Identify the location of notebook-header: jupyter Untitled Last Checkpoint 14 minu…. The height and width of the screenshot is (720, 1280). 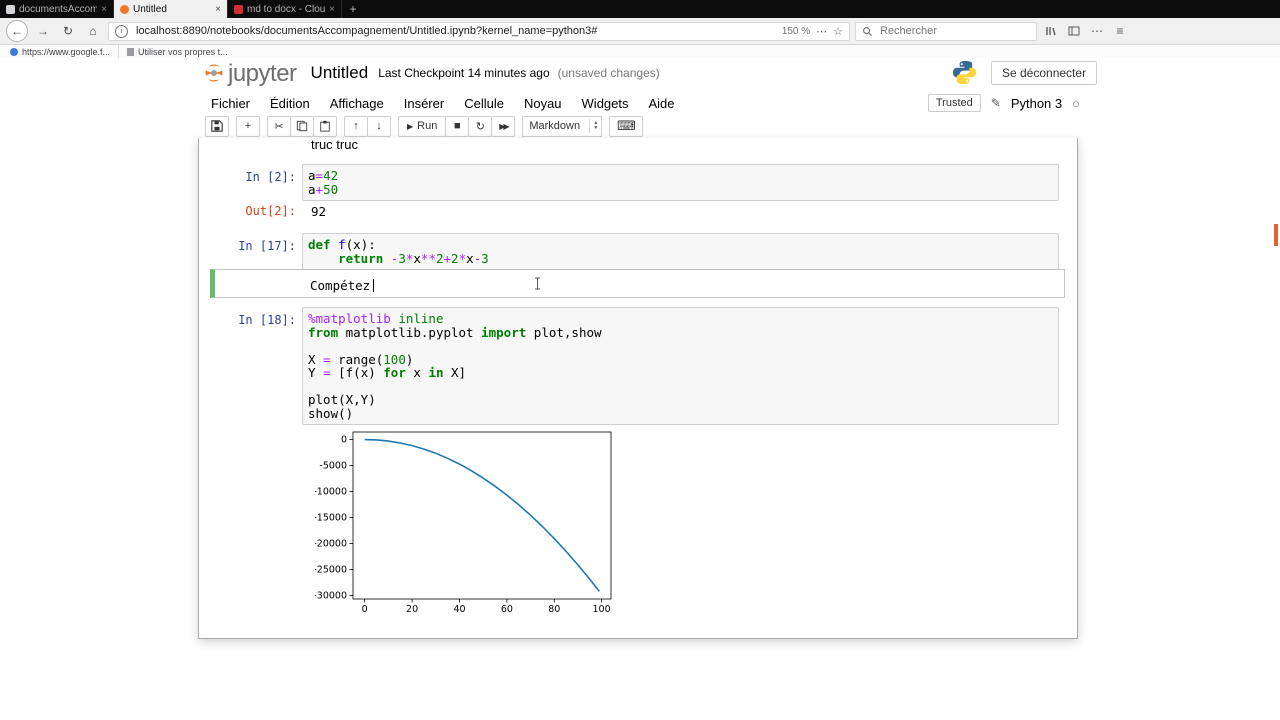
(431, 73).